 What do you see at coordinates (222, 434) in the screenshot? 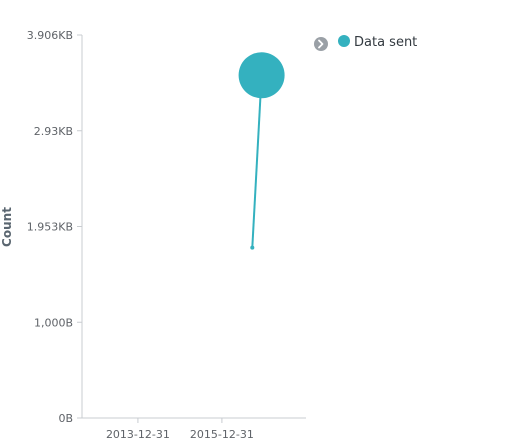
I see `x-tick-label: 2015-12-31` at bounding box center [222, 434].